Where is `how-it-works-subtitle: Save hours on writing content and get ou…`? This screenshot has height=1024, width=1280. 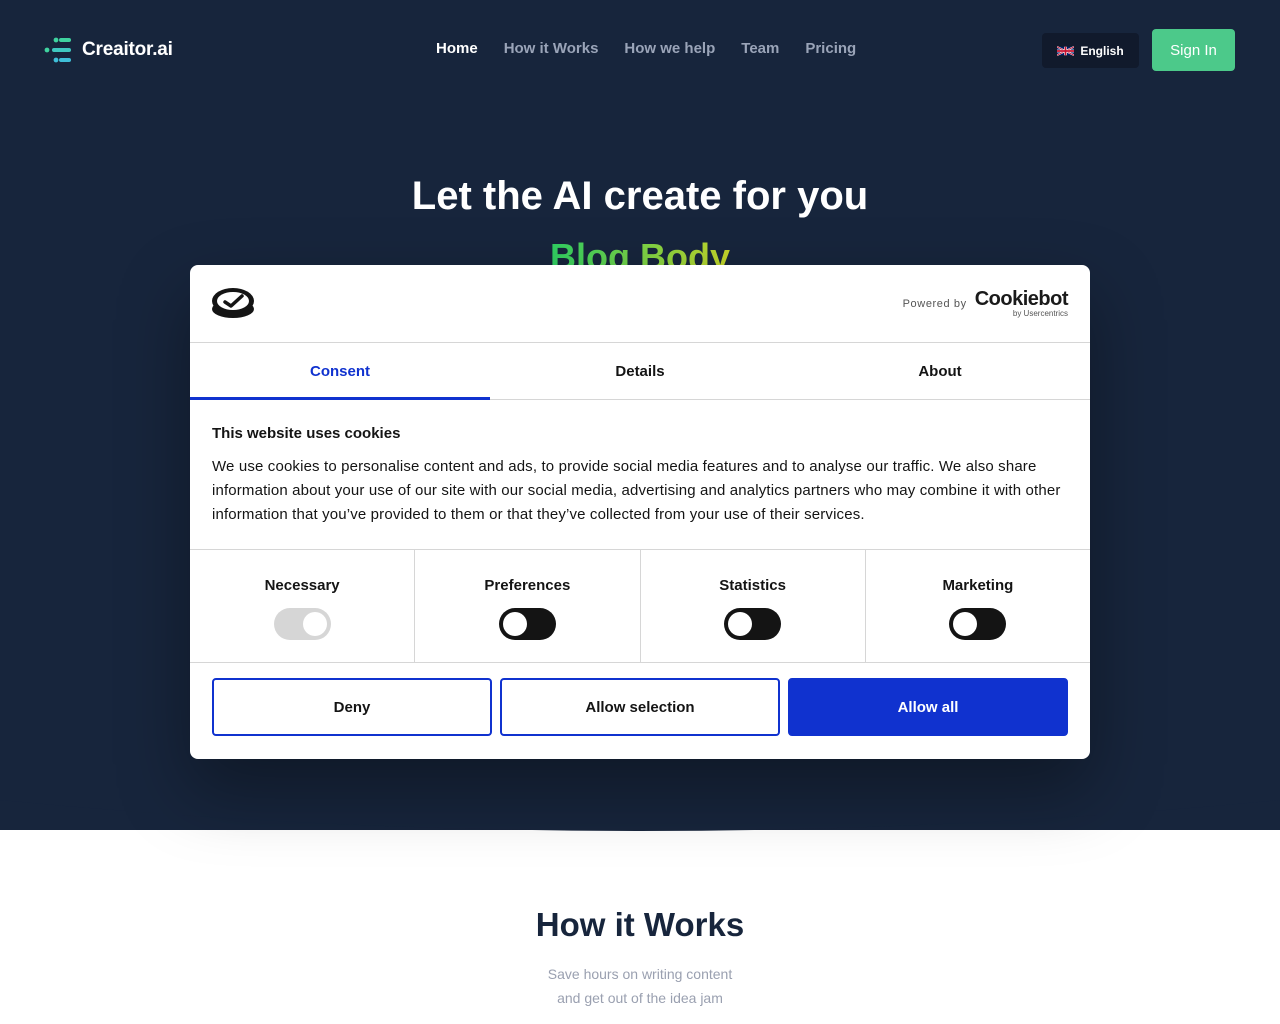
how-it-works-subtitle: Save hours on writing content and get ou… is located at coordinates (640, 986).